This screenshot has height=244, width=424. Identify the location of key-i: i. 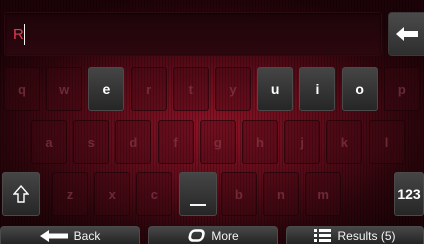
(317, 89).